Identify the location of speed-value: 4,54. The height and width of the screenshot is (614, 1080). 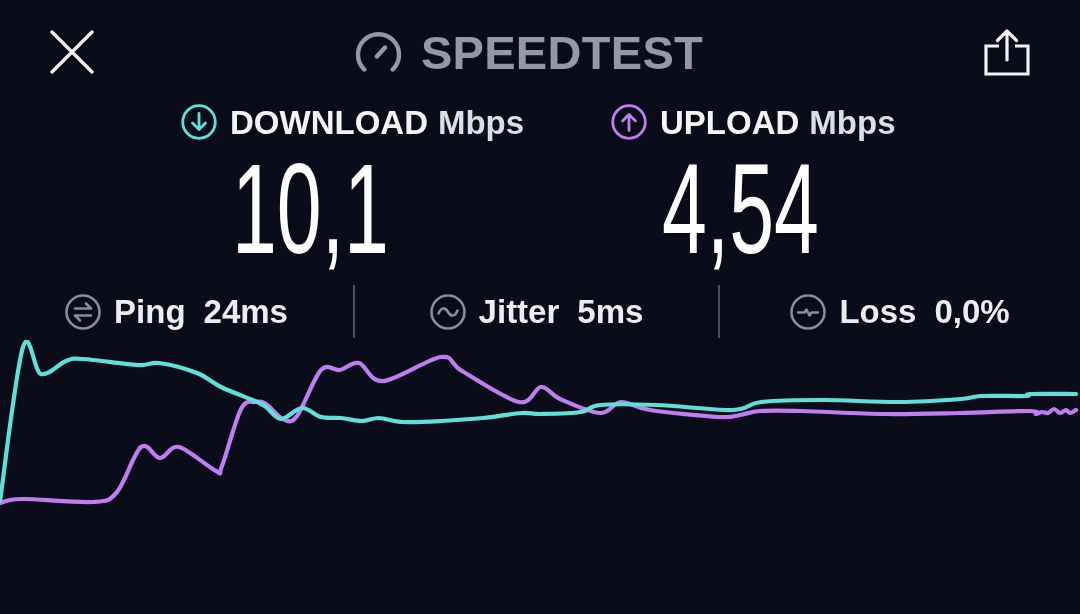
(740, 209).